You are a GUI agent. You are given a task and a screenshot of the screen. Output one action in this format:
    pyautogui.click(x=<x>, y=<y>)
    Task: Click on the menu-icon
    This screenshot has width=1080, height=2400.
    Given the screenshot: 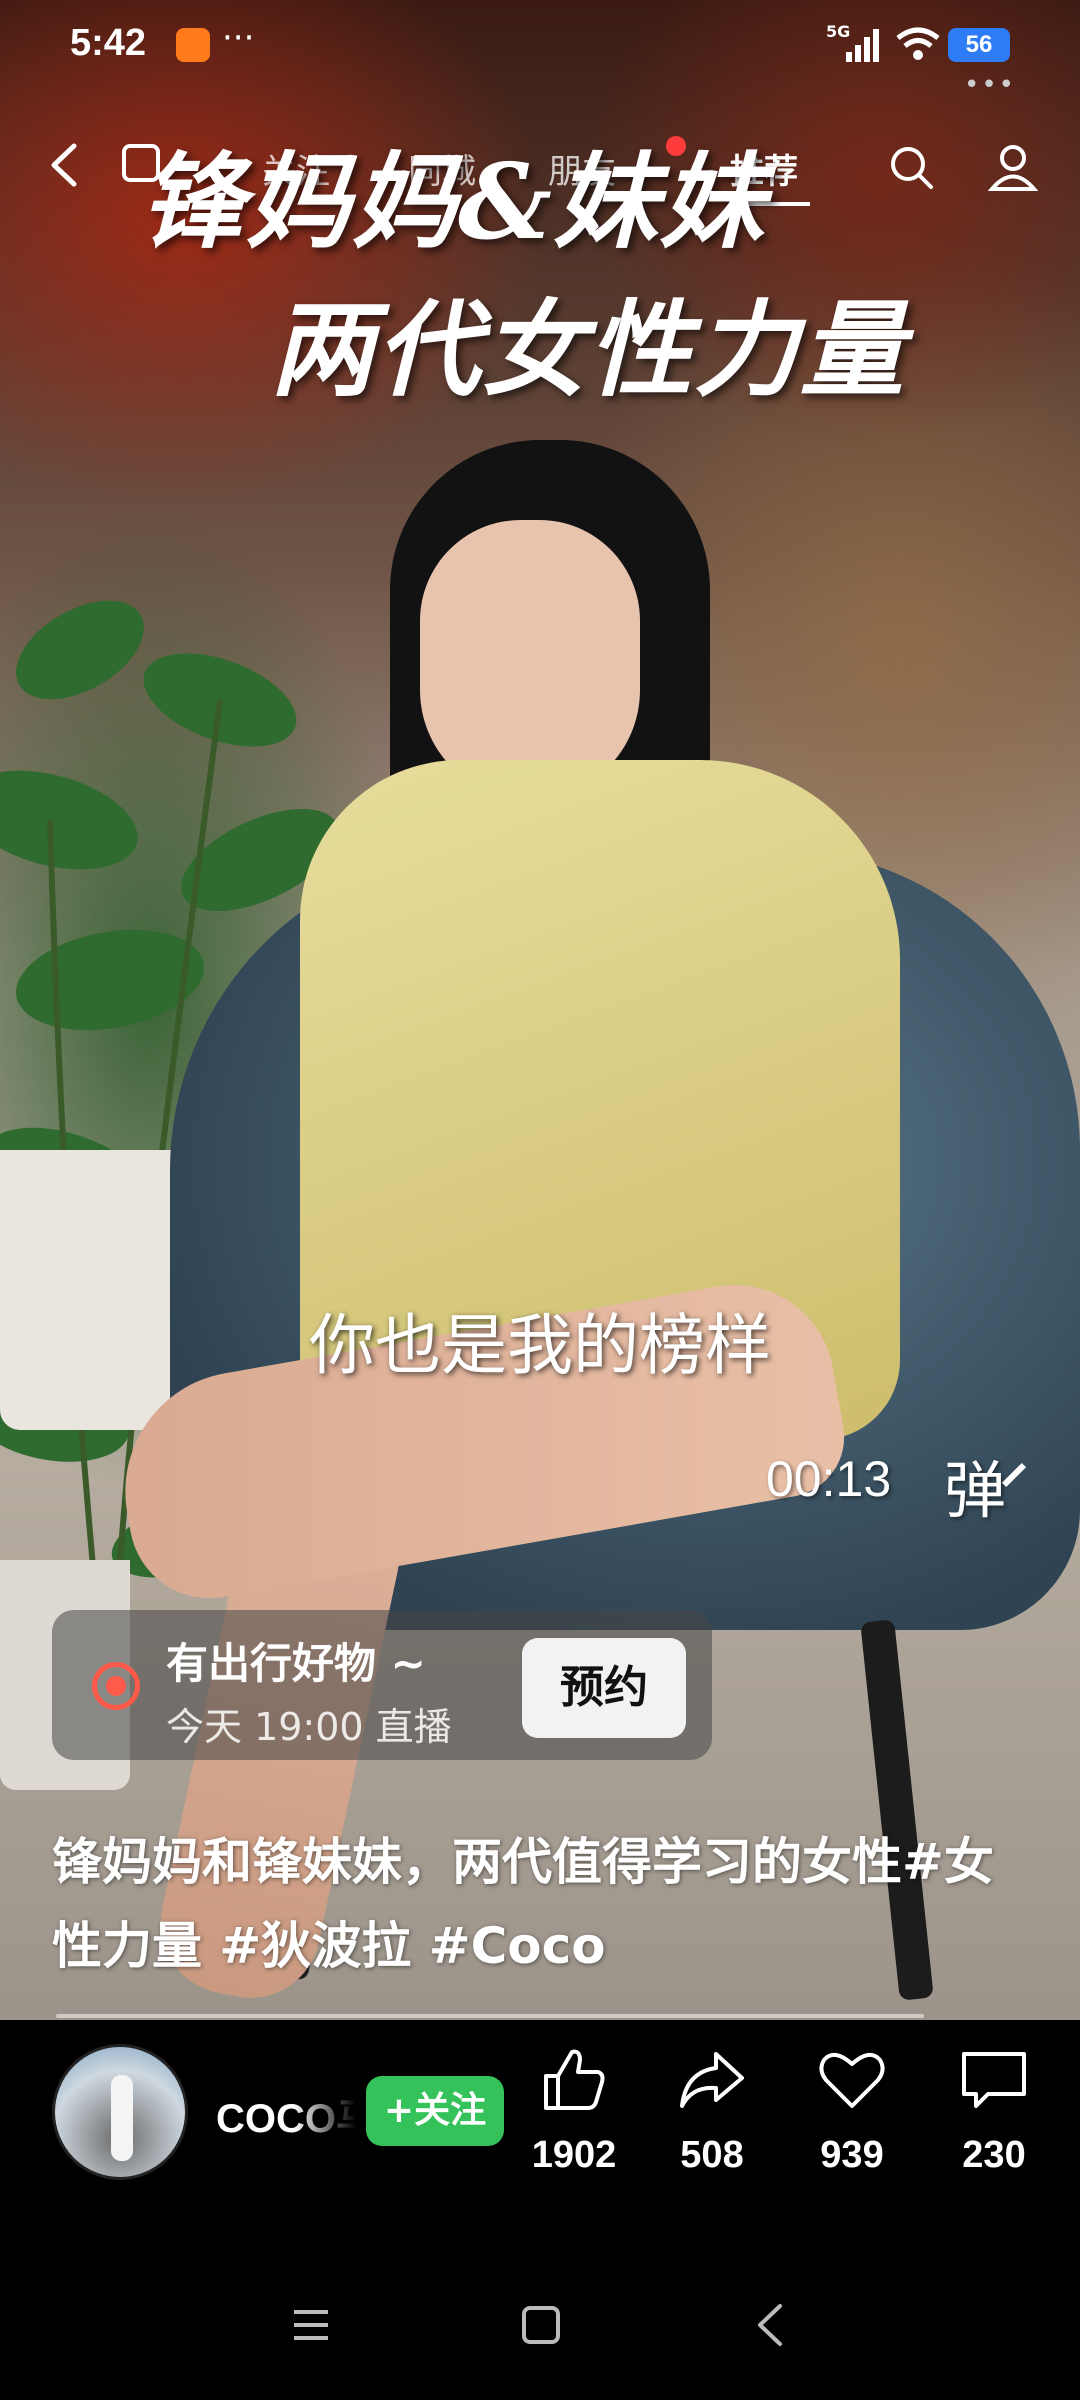 What is the action you would take?
    pyautogui.click(x=311, y=2325)
    